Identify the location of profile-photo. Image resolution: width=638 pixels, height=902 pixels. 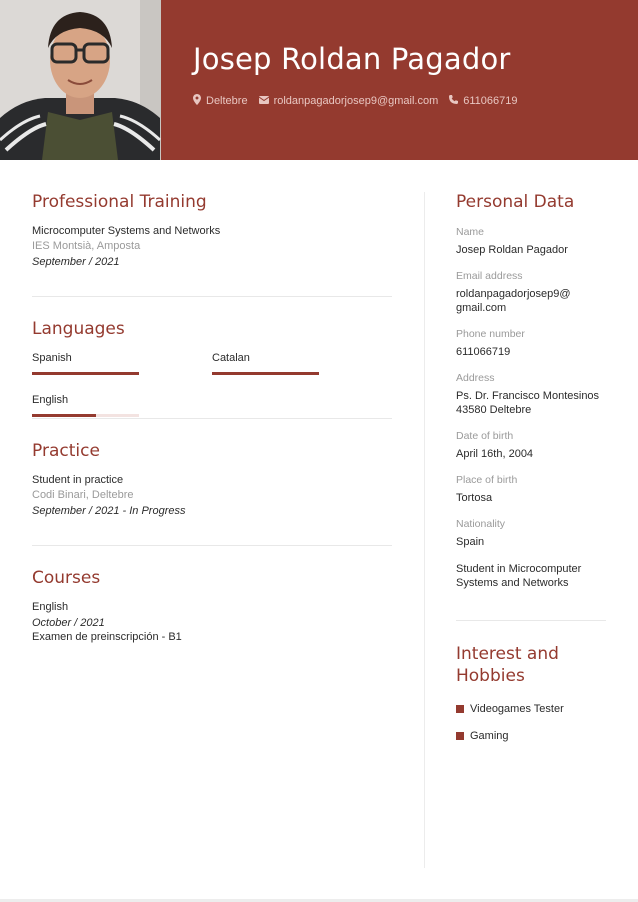
(80, 80).